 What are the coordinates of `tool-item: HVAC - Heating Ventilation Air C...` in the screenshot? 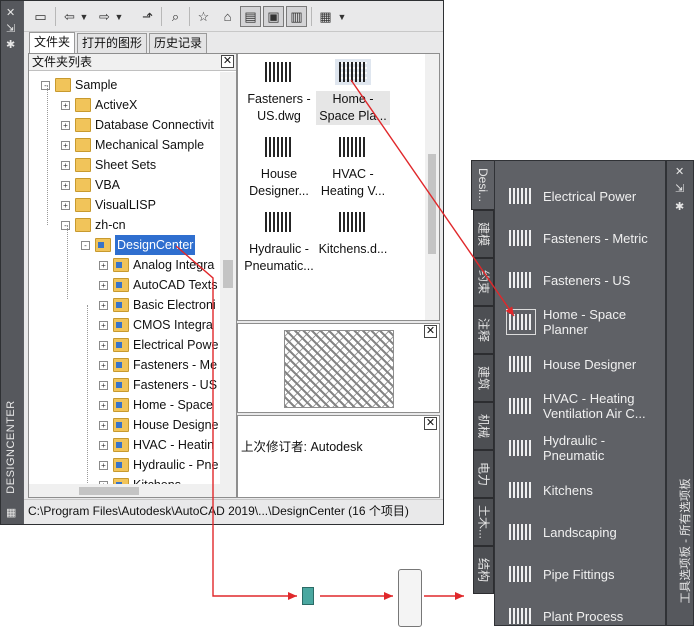 It's located at (586, 406).